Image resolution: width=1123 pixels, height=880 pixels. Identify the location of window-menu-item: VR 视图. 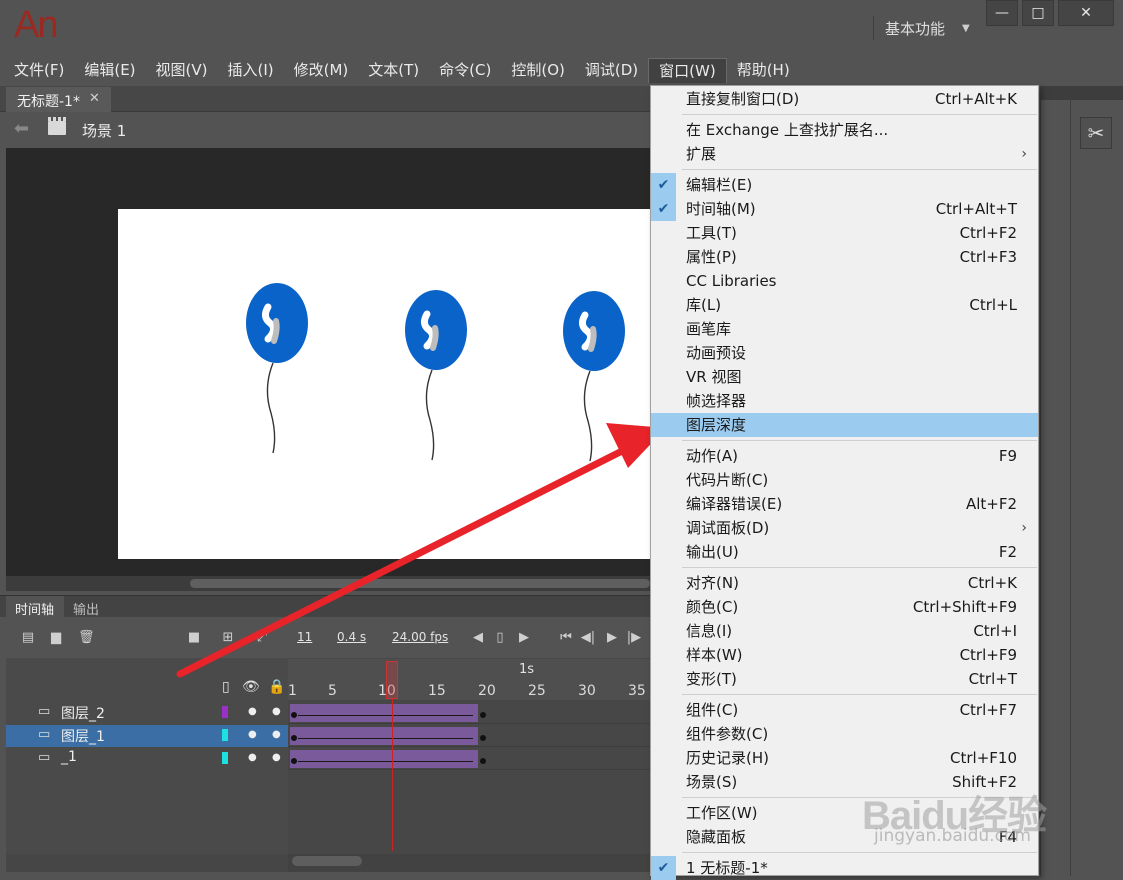
(844, 377).